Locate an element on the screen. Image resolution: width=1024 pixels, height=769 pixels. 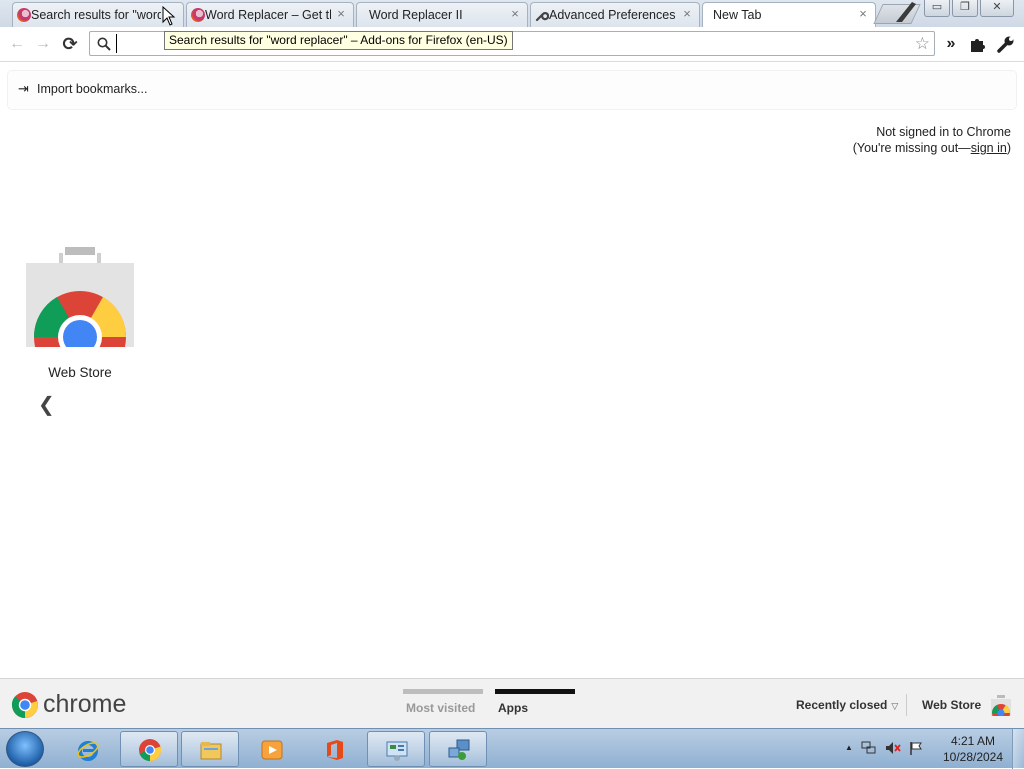
chrome-icon is located at coordinates (150, 750).